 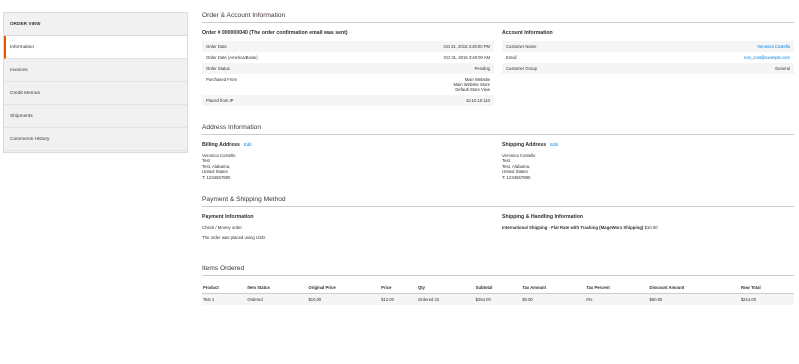 What do you see at coordinates (278, 68) in the screenshot?
I see `order-status-label: Order Status` at bounding box center [278, 68].